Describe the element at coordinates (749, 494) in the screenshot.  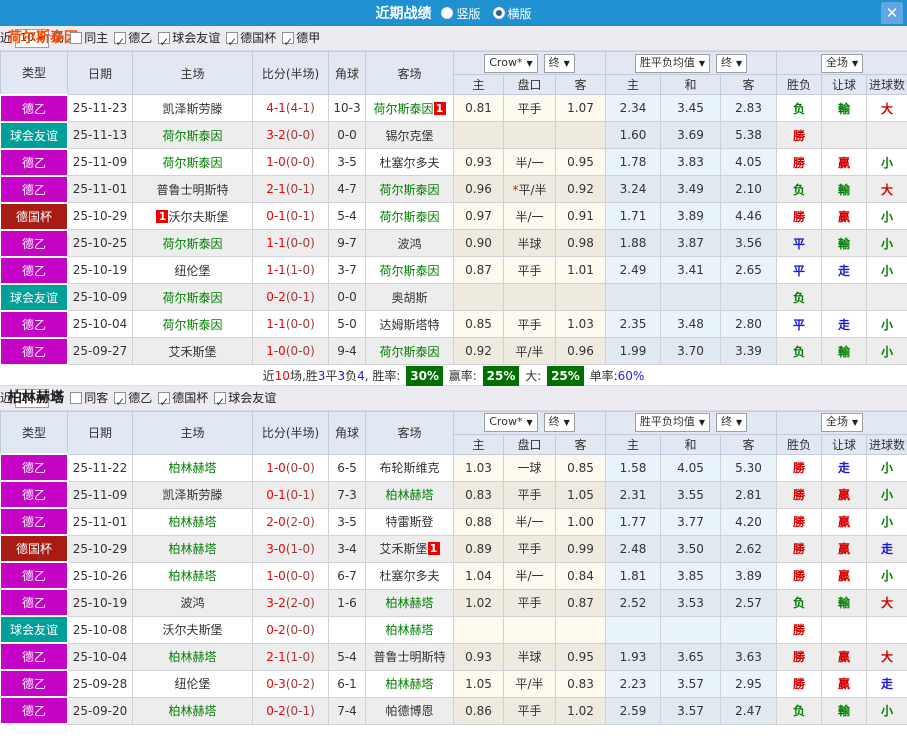
I see `avg-away-cell: 2.81` at that location.